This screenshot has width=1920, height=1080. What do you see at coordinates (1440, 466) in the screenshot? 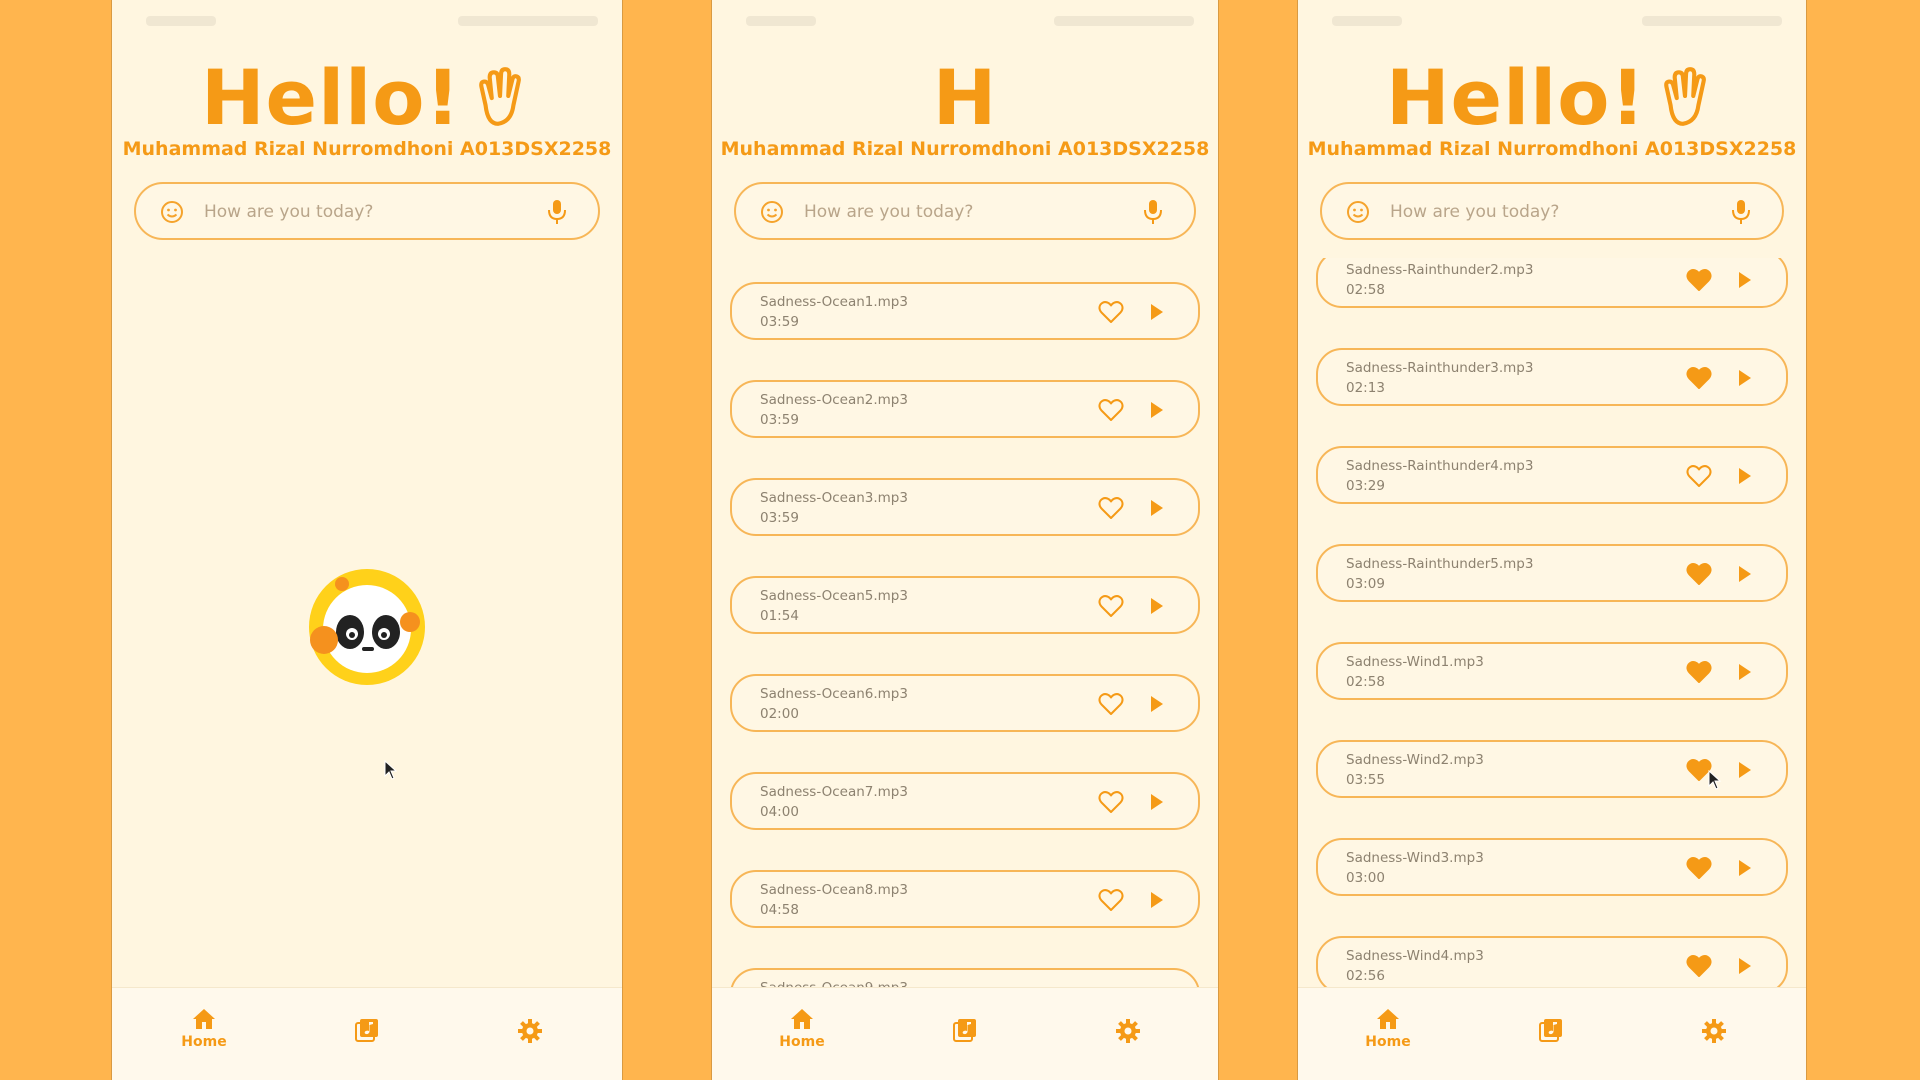
I see `track-name: Sadness-Rainthunder4.mp3` at bounding box center [1440, 466].